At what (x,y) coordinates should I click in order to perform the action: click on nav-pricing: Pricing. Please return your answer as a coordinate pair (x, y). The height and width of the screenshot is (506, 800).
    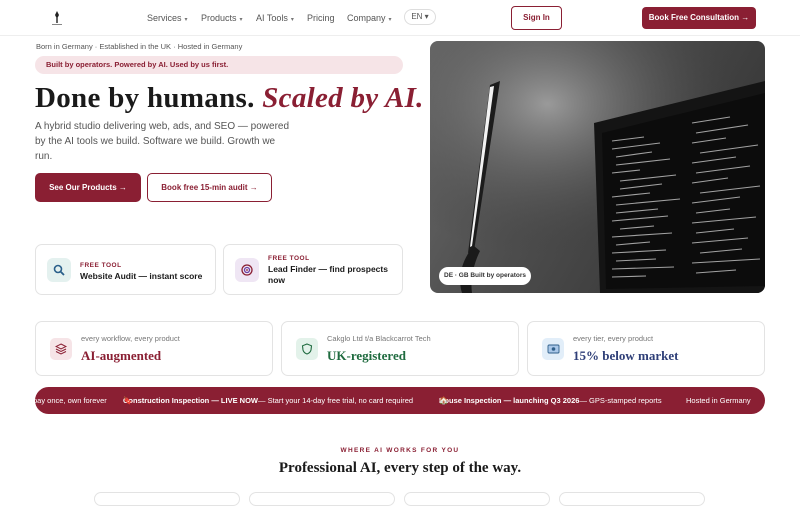
    Looking at the image, I should click on (321, 18).